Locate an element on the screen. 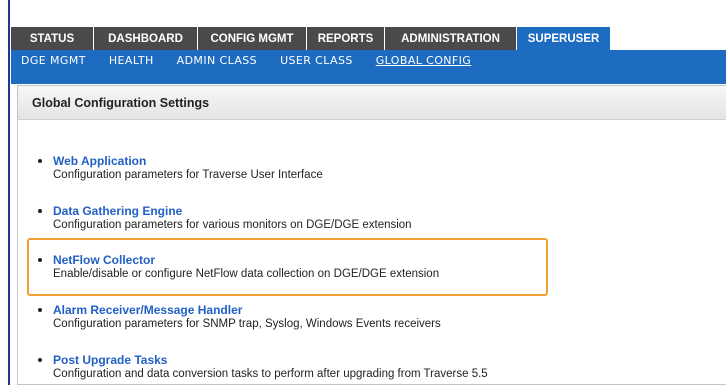 The image size is (726, 385). subnav-user-class: USER CLASS is located at coordinates (316, 60).